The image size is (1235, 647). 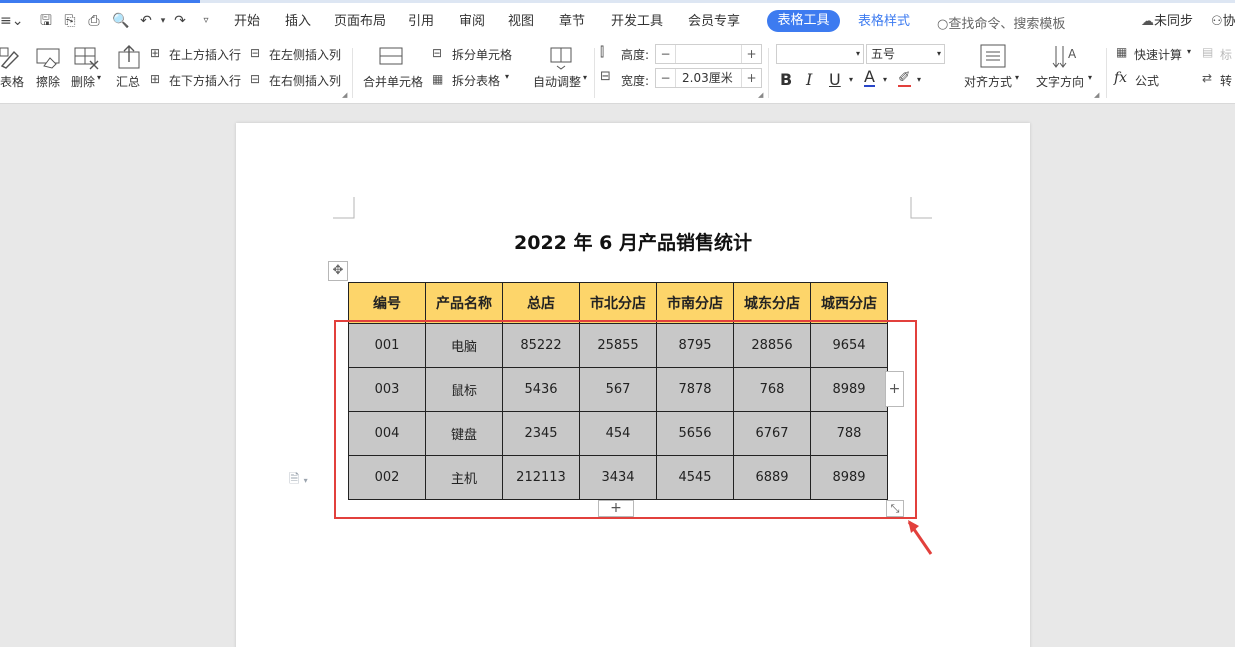 I want to click on save-icon: 🖫, so click(x=46, y=21).